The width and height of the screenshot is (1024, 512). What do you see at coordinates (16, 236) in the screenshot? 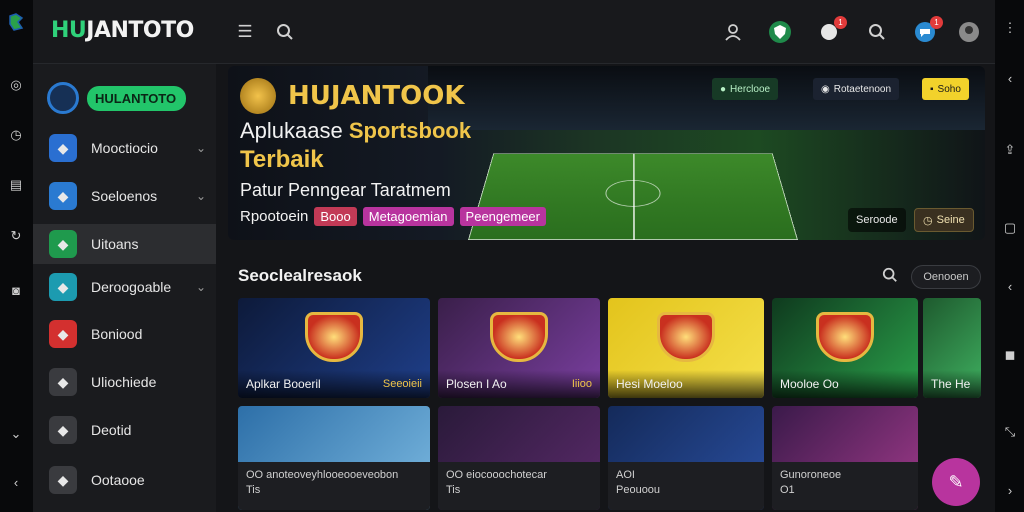
I see `refresh-icon: ↻` at bounding box center [16, 236].